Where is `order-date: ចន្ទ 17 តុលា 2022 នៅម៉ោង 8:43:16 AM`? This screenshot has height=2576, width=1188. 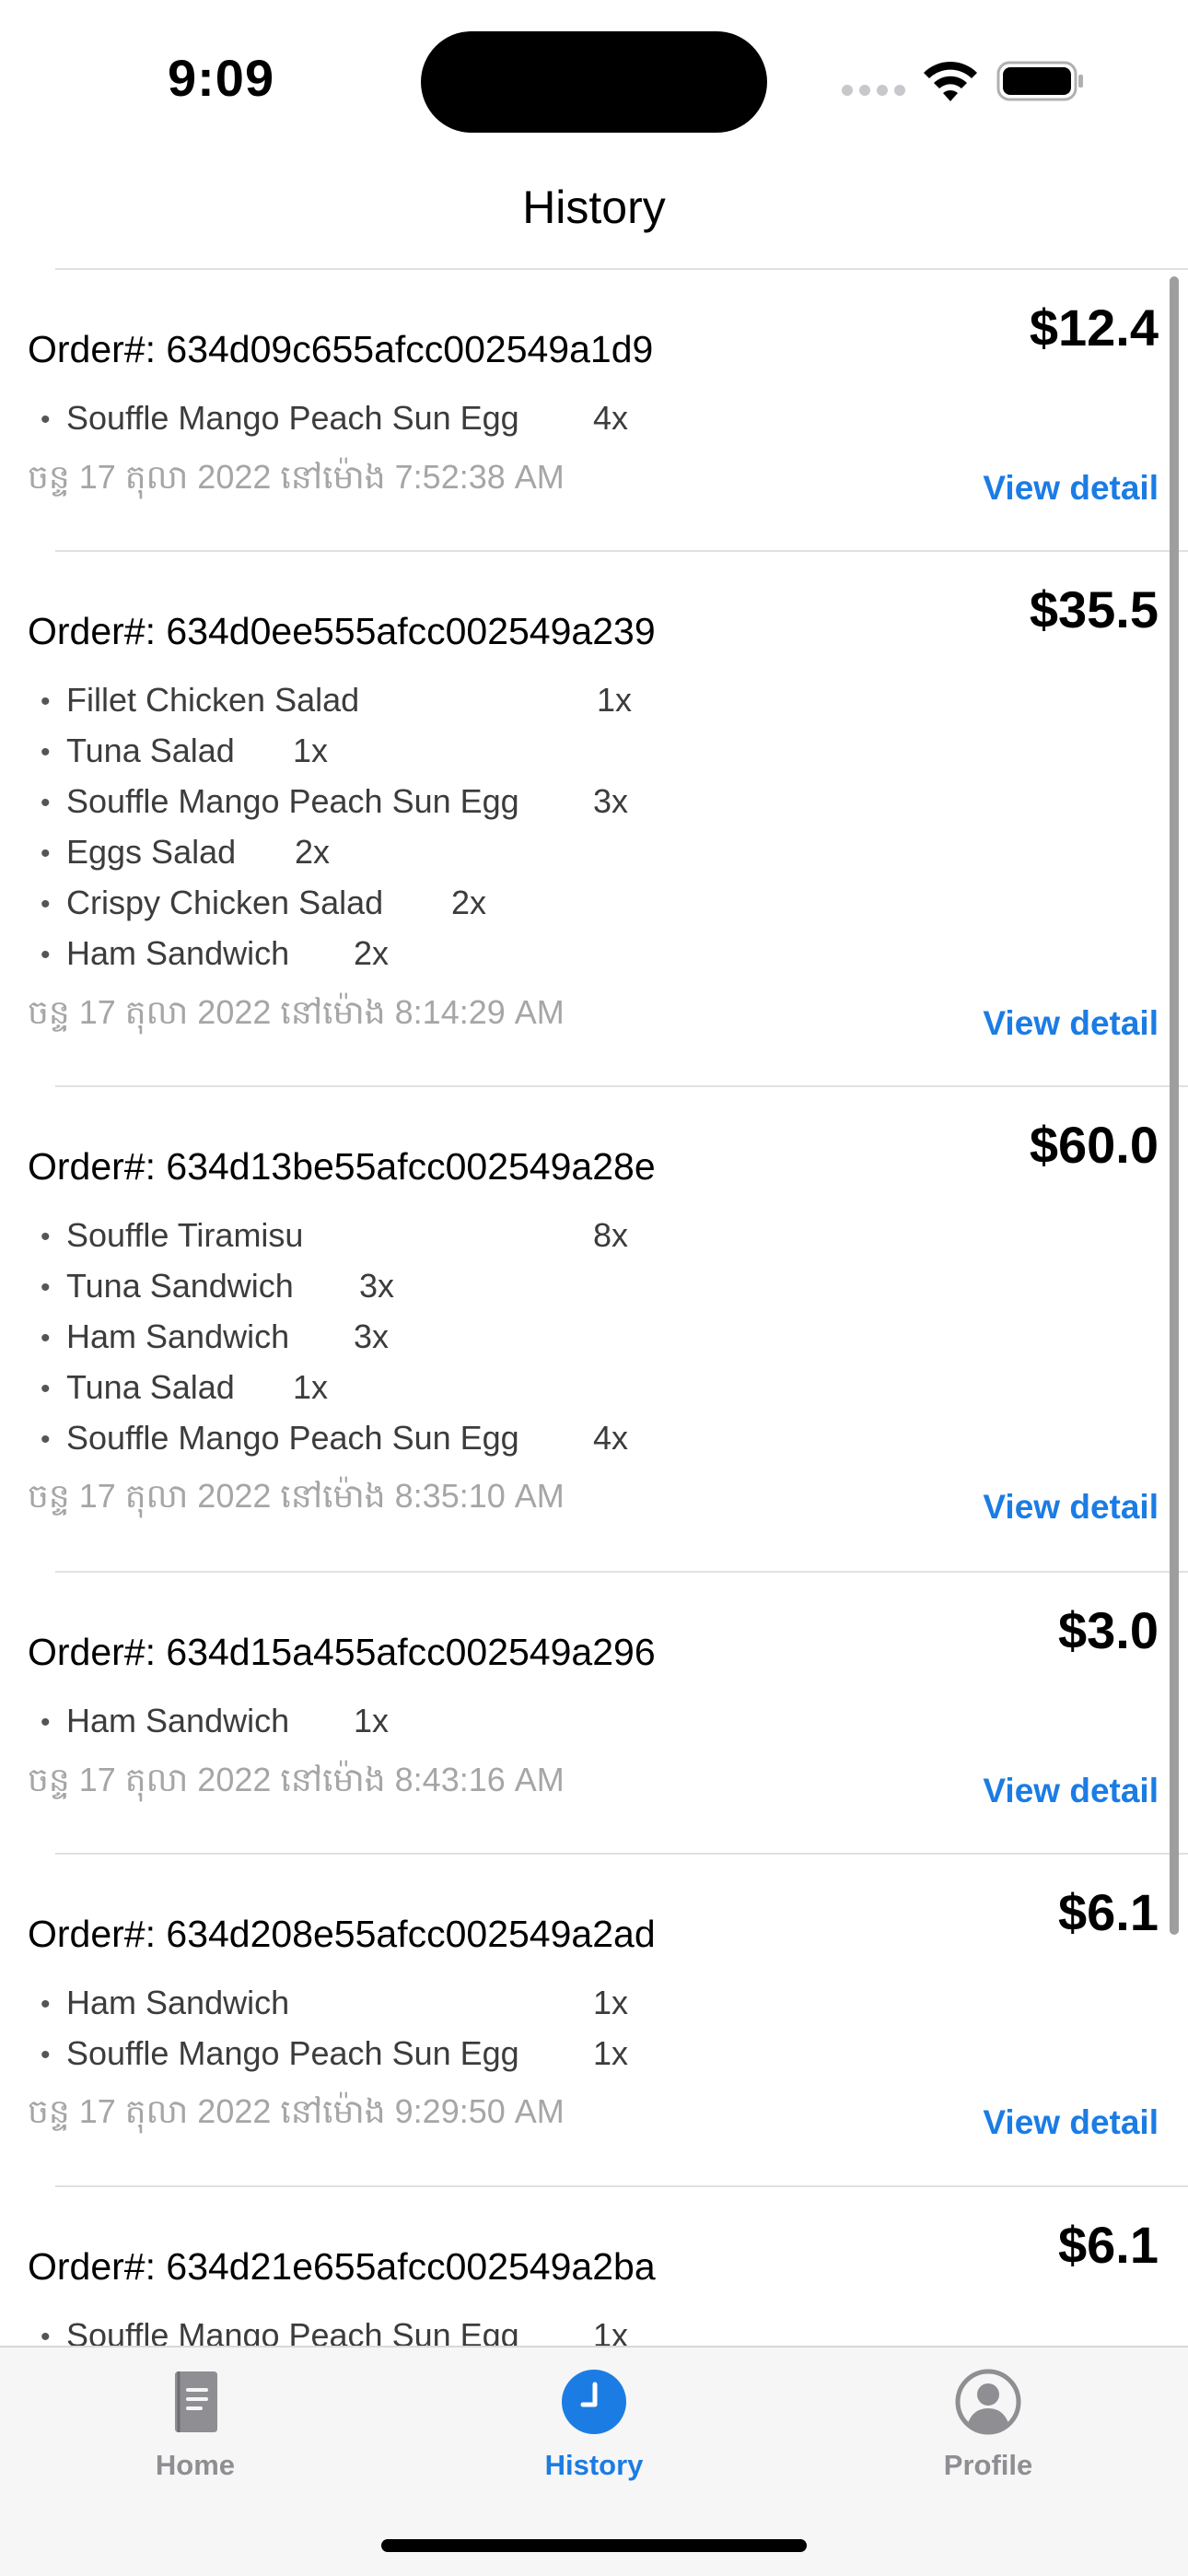
order-date: ចន្ទ 17 តុលា 2022 នៅម៉ោង 8:43:16 AM is located at coordinates (296, 1779).